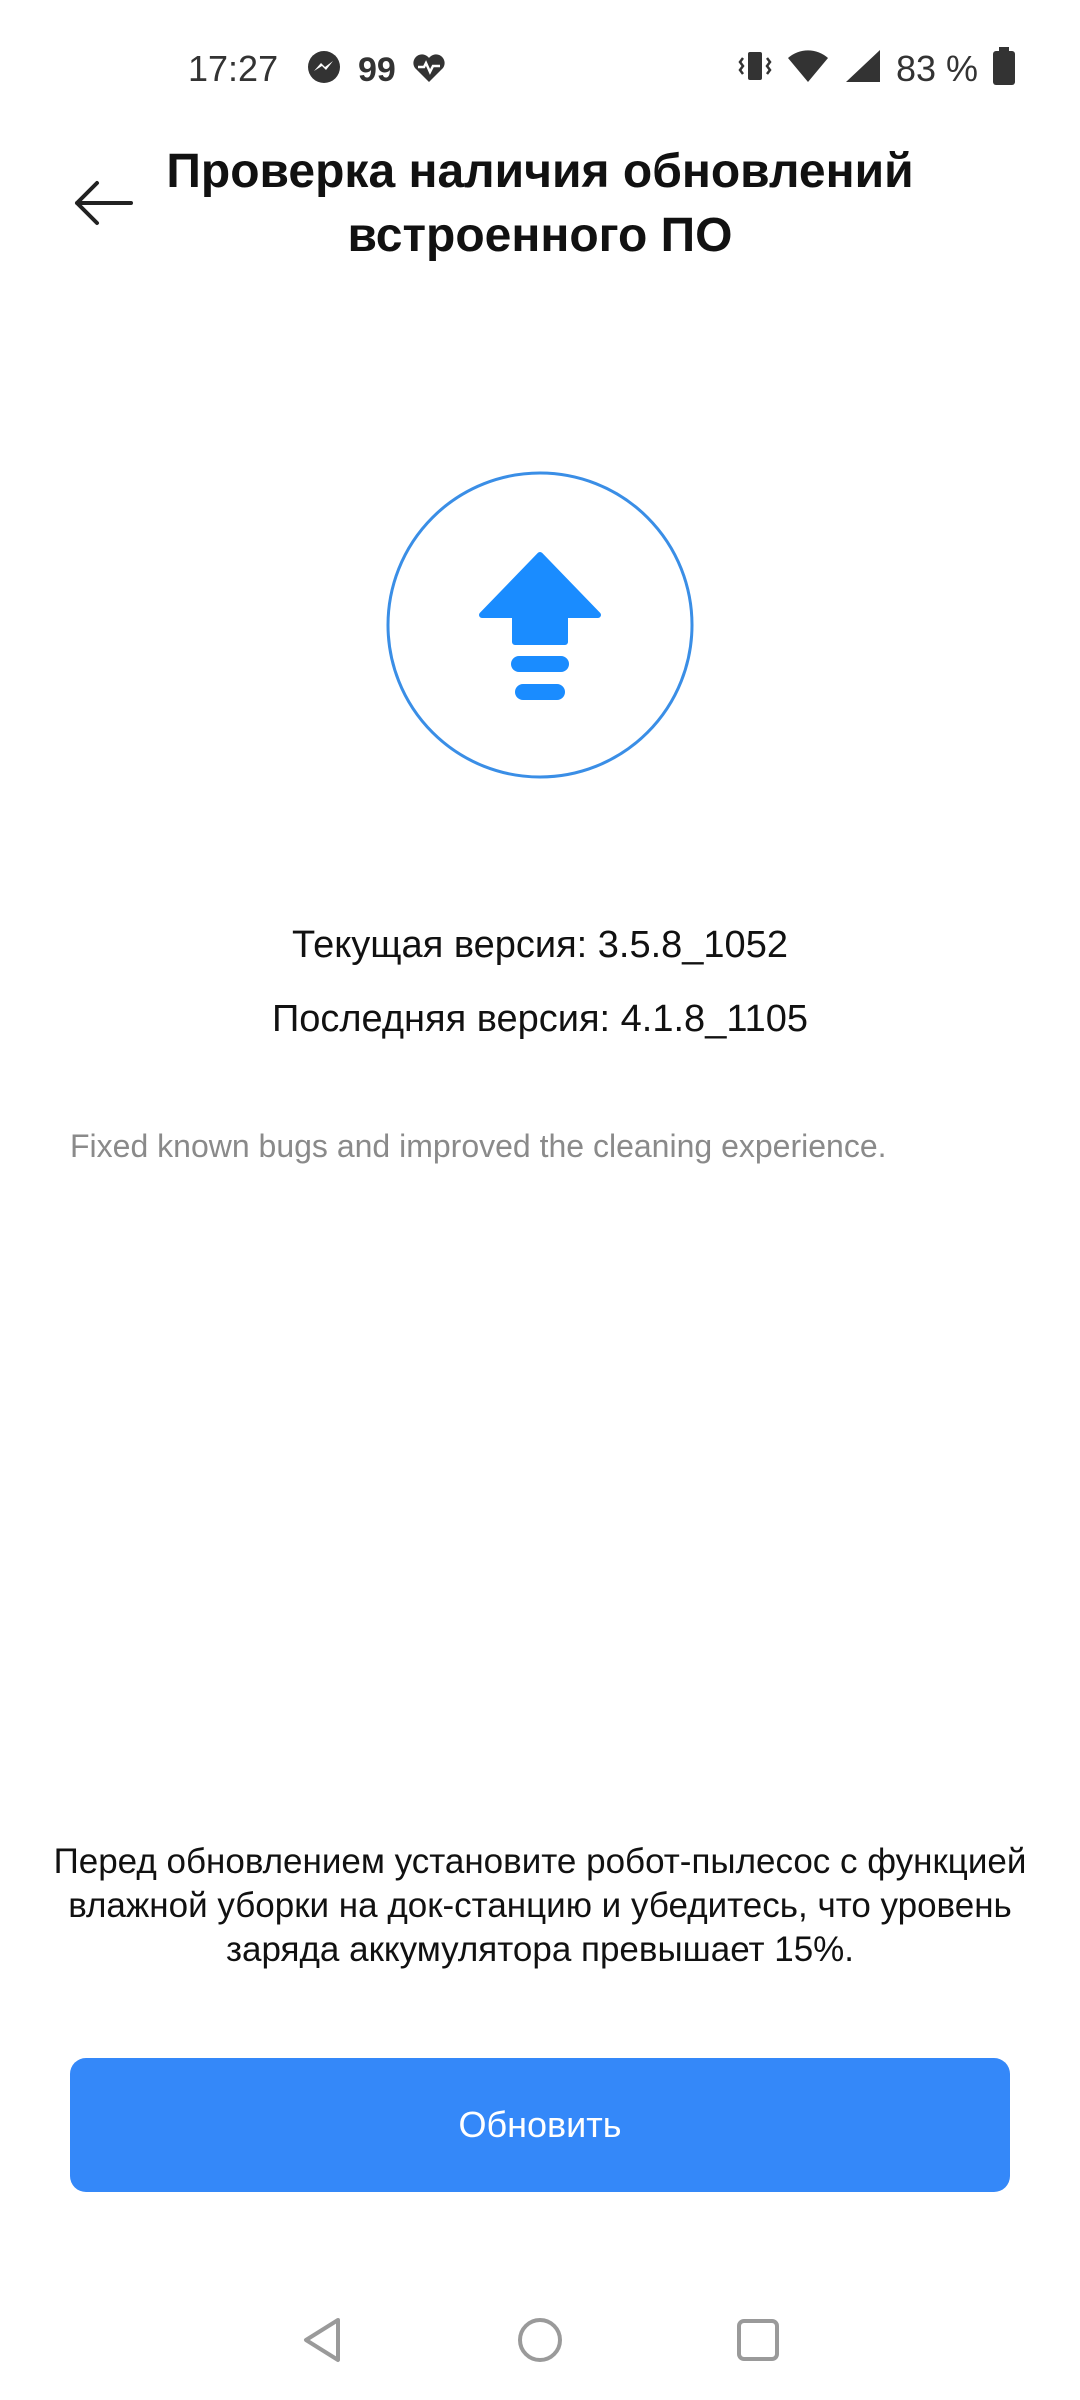 Image resolution: width=1080 pixels, height=2400 pixels. I want to click on nav-back-button, so click(322, 2340).